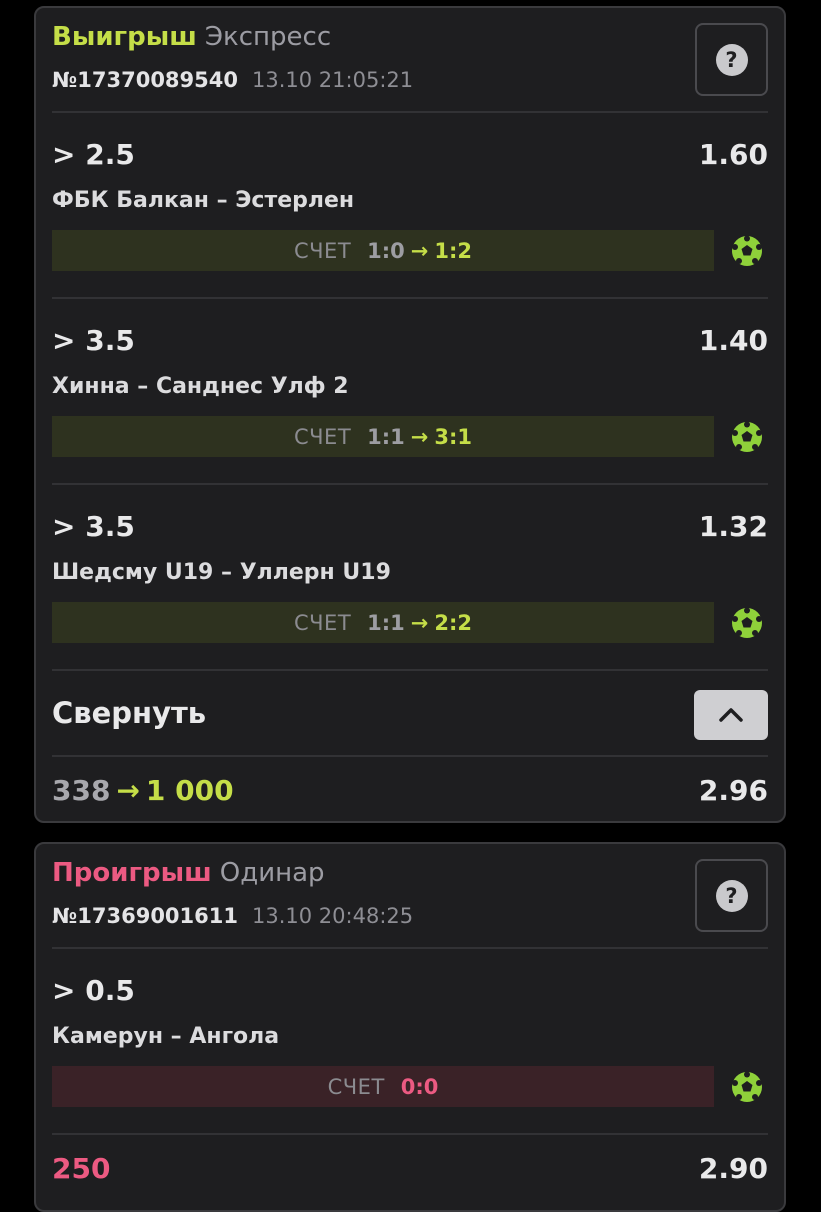 This screenshot has width=821, height=1212. I want to click on selection-match: ФБК Балкан – Эстерлен, so click(203, 200).